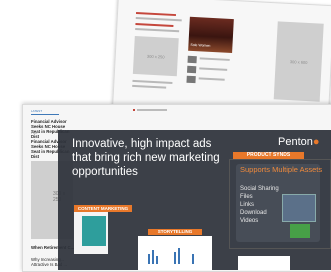 This screenshot has width=331, height=272. What do you see at coordinates (36, 111) in the screenshot?
I see `latest-tab: LATEST` at bounding box center [36, 111].